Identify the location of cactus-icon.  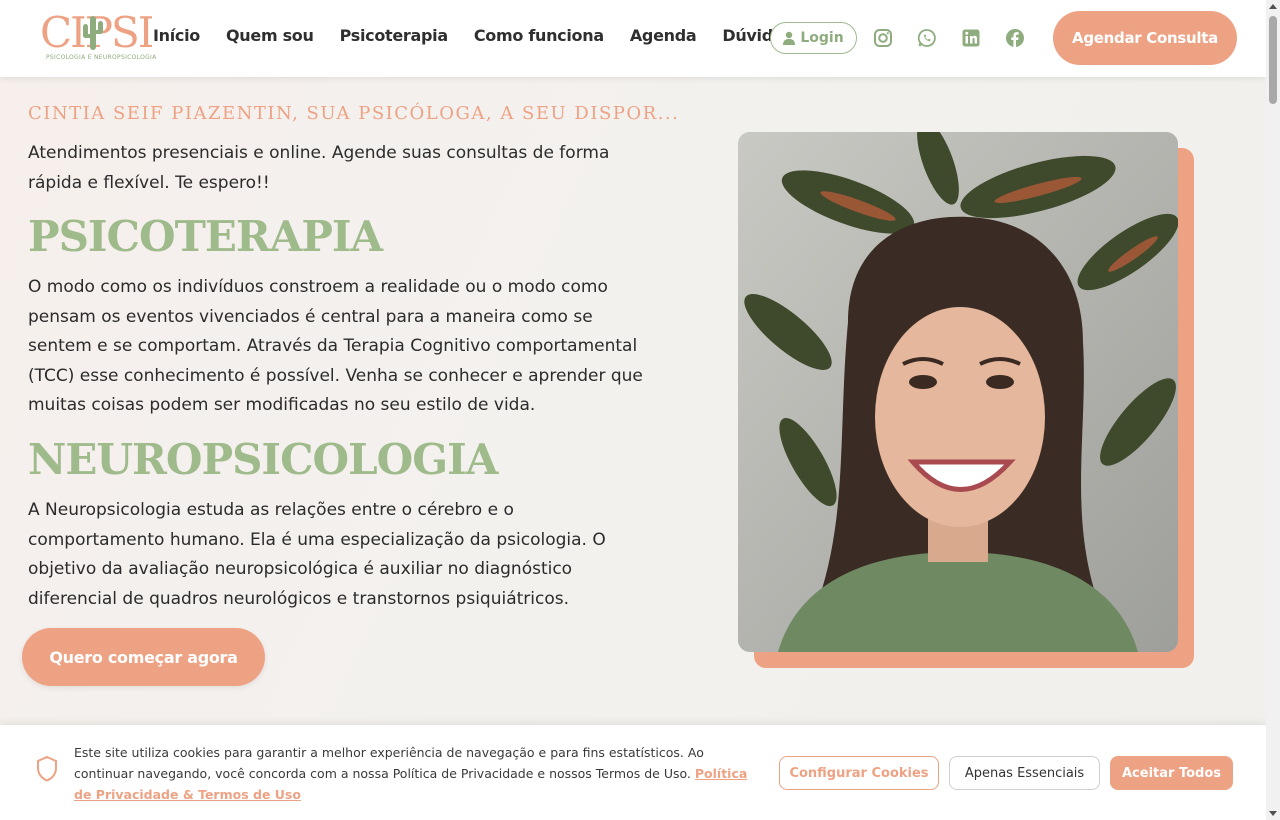
(93, 33).